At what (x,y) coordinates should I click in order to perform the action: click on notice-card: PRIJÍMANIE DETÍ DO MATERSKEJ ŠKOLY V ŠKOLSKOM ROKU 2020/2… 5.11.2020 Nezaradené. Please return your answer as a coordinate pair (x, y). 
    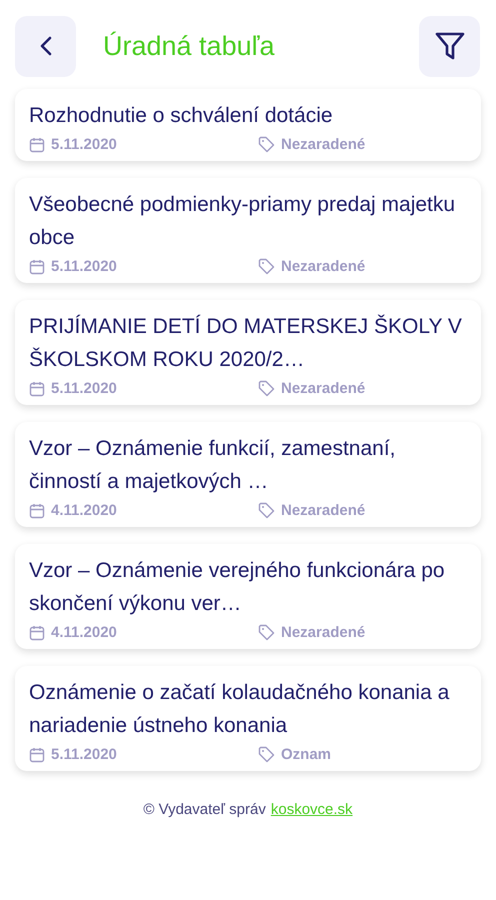
    Looking at the image, I should click on (248, 352).